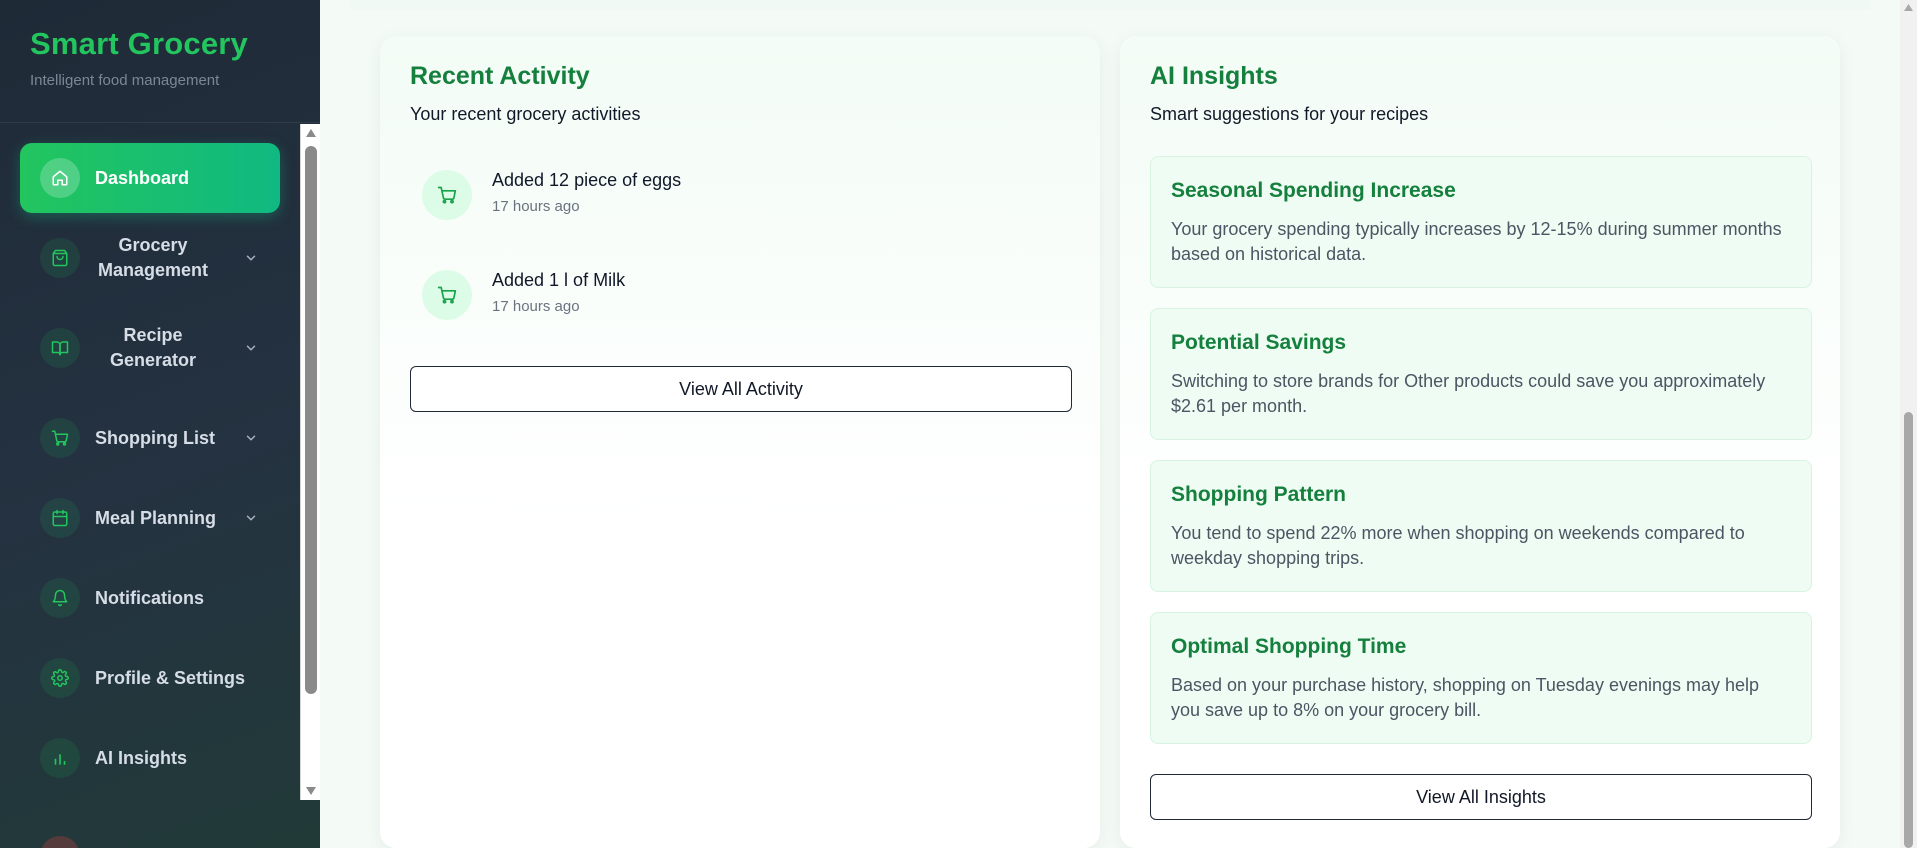 The width and height of the screenshot is (1917, 848). What do you see at coordinates (60, 842) in the screenshot?
I see `logout-icon` at bounding box center [60, 842].